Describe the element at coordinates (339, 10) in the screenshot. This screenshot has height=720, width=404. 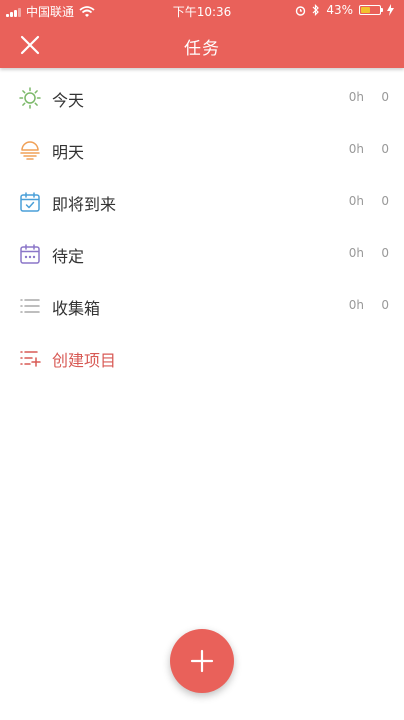
I see `battery-percent: 43%` at that location.